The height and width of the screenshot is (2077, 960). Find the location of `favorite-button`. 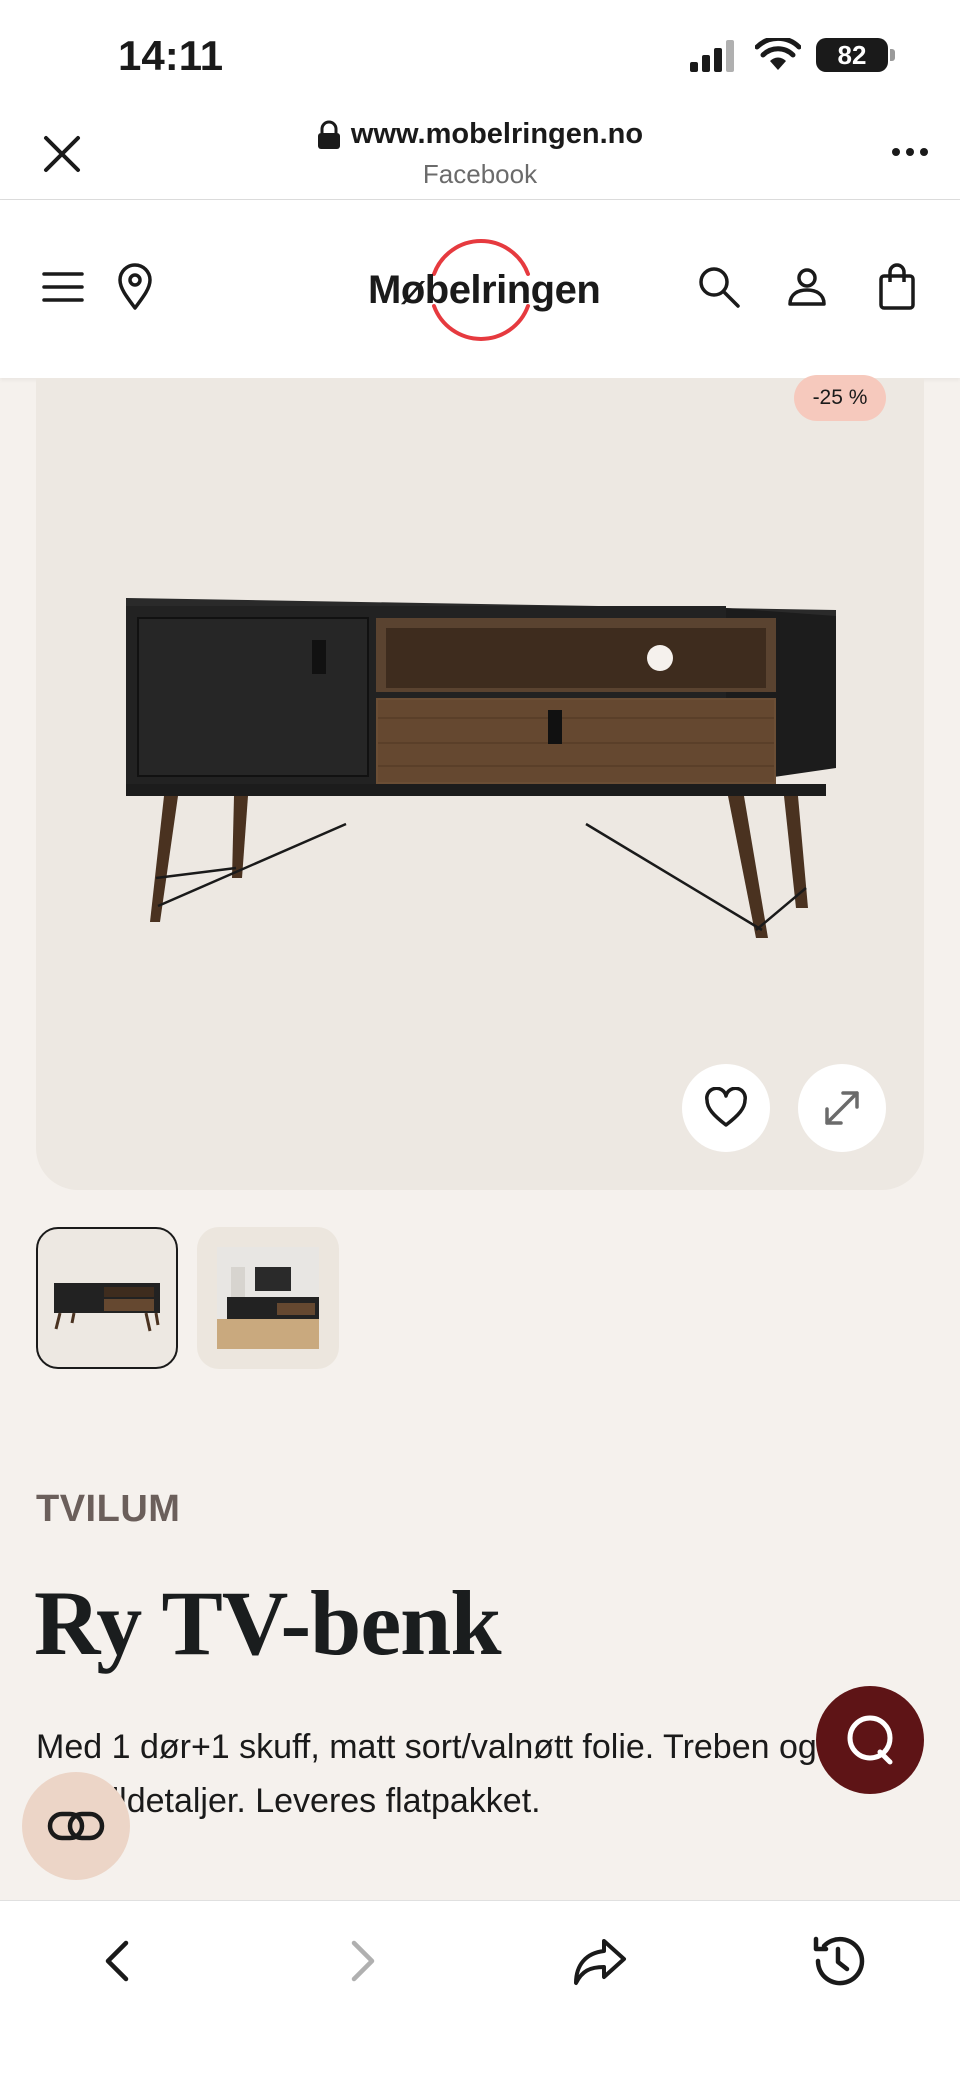

favorite-button is located at coordinates (726, 1108).